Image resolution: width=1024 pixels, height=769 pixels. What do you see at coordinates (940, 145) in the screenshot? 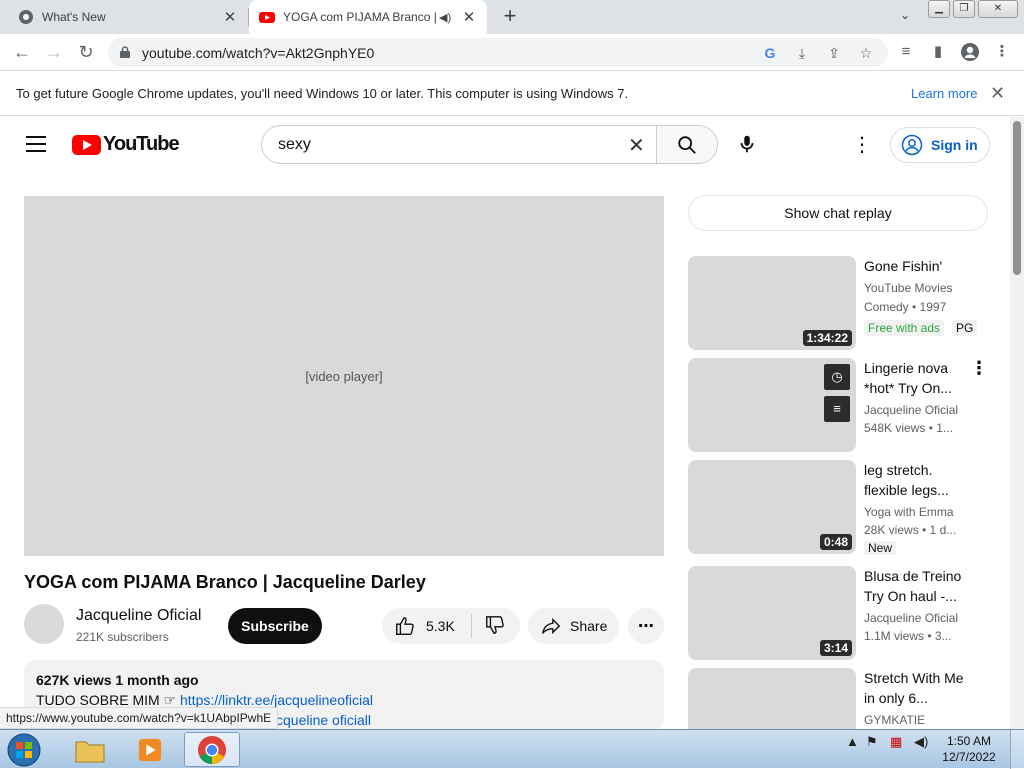
I see `sign-in-button: Sign in` at bounding box center [940, 145].